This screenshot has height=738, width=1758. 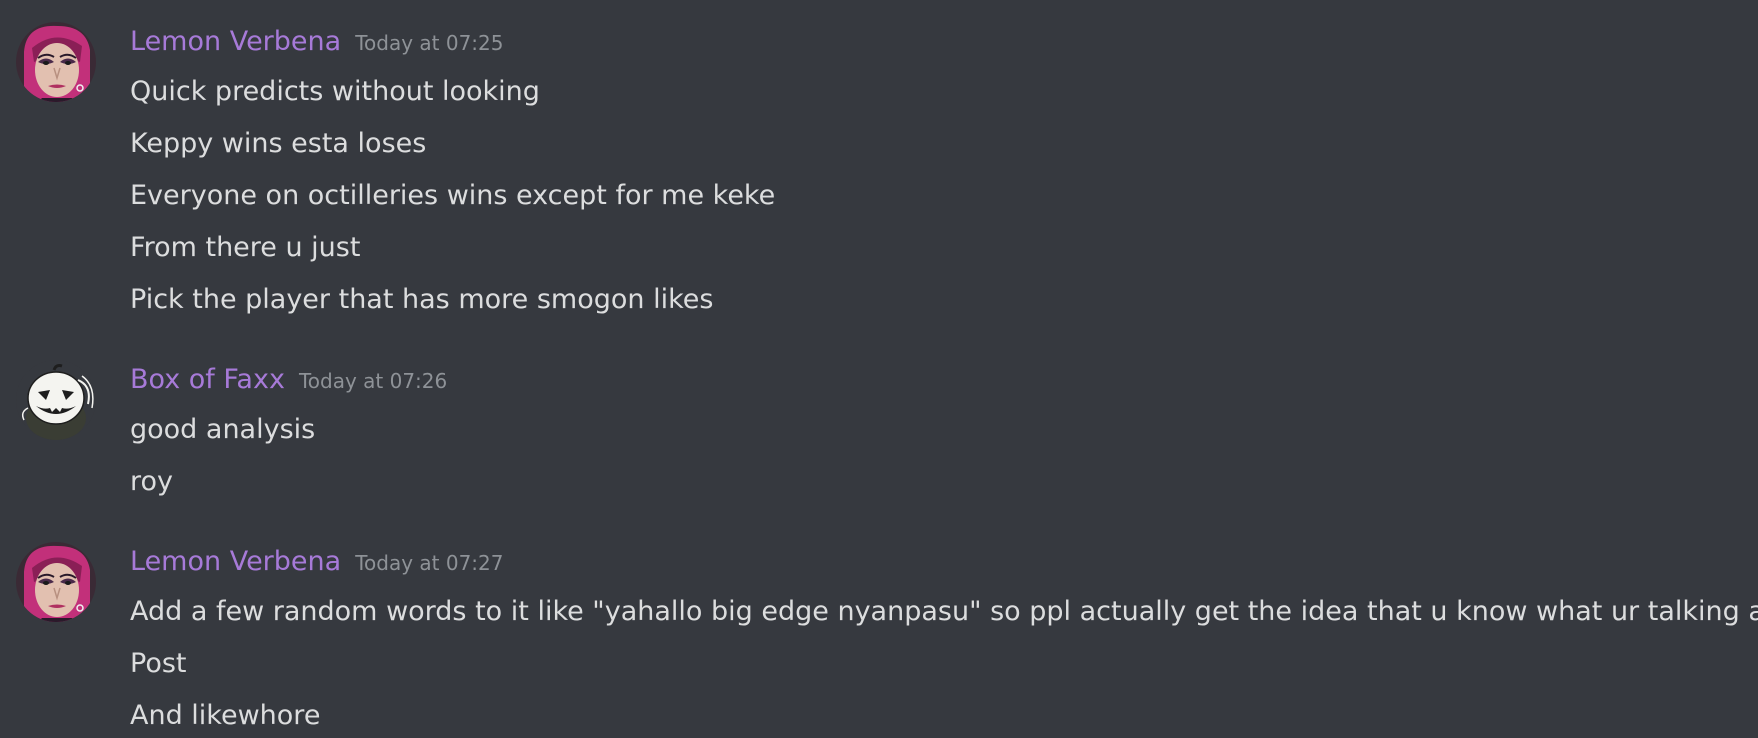 What do you see at coordinates (278, 143) in the screenshot?
I see `message-text: Keppy wins esta loses` at bounding box center [278, 143].